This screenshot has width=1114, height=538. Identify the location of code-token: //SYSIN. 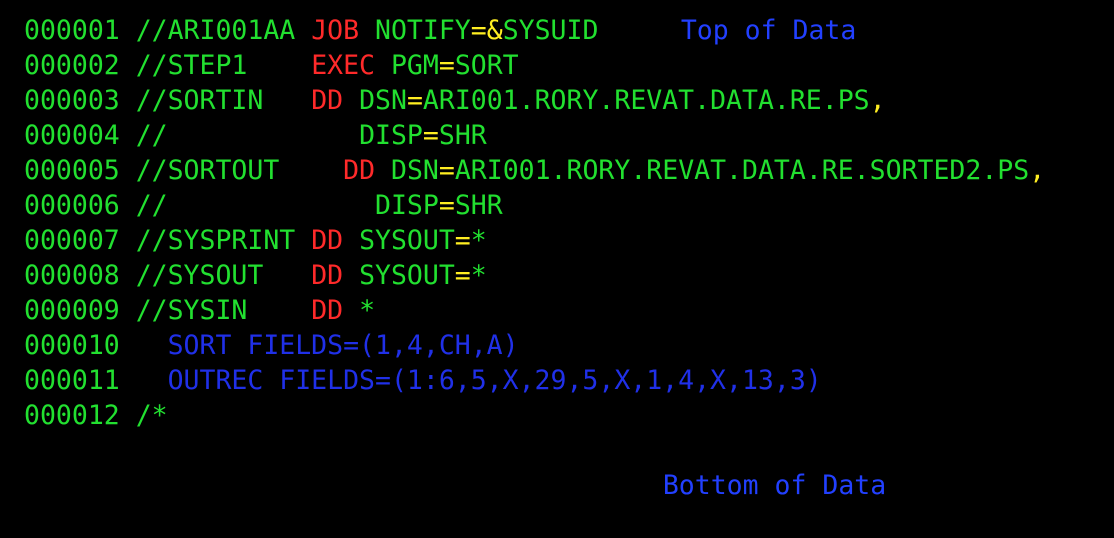
(223, 310).